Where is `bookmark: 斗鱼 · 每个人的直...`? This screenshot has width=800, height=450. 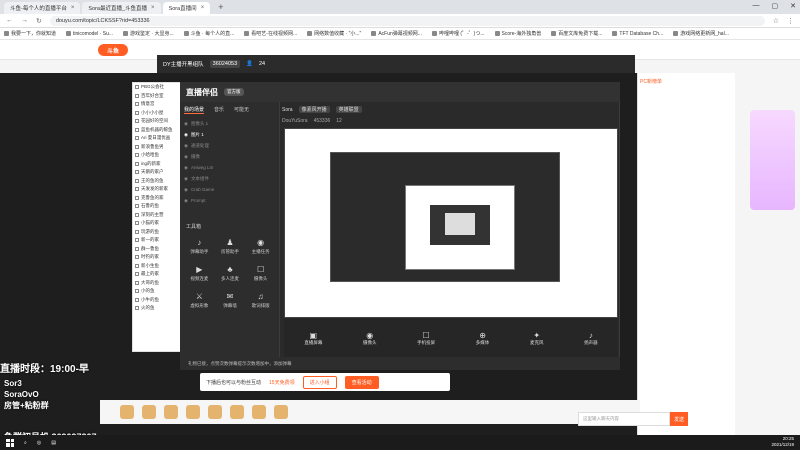 bookmark: 斗鱼 · 每个人的直... is located at coordinates (208, 33).